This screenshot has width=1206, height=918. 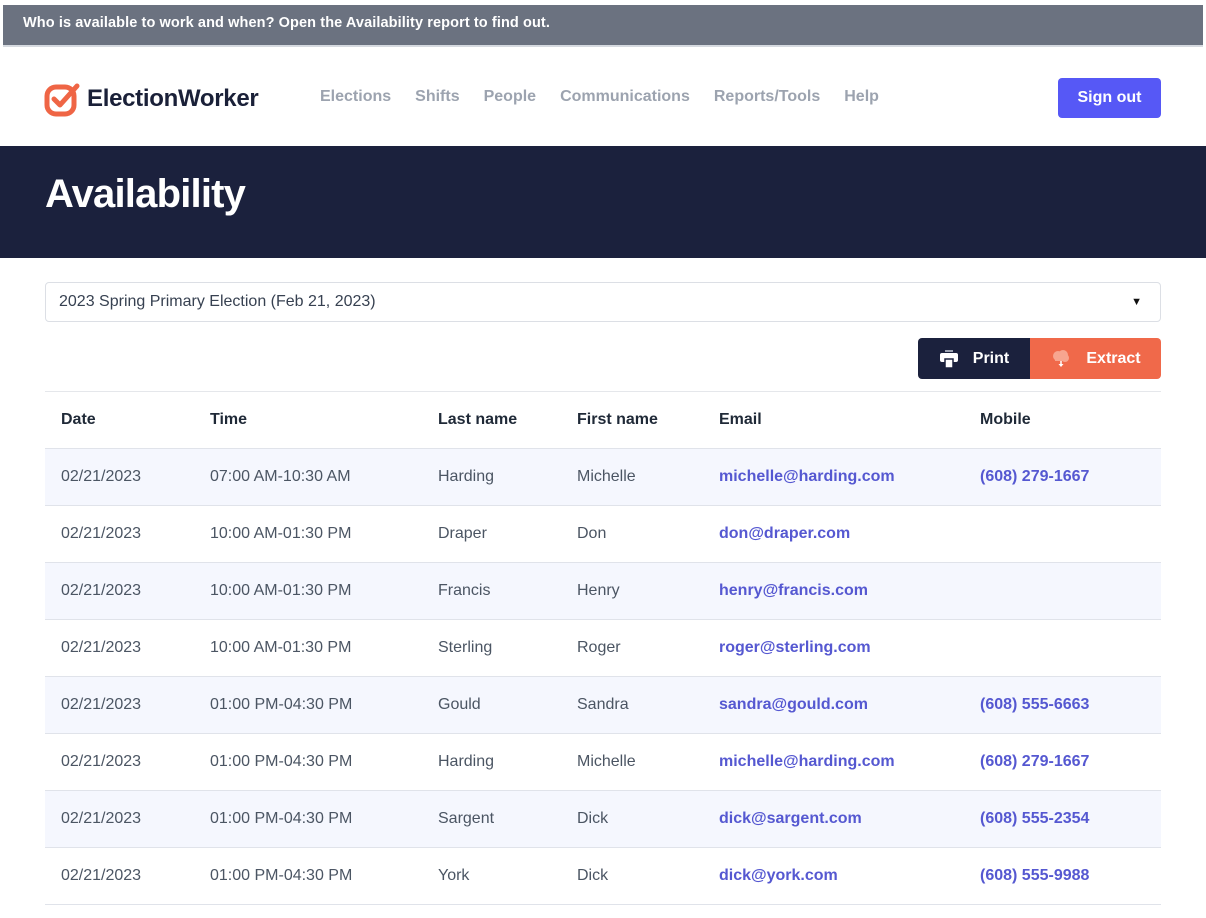 I want to click on cell-email: dick@sargent.com, so click(x=833, y=819).